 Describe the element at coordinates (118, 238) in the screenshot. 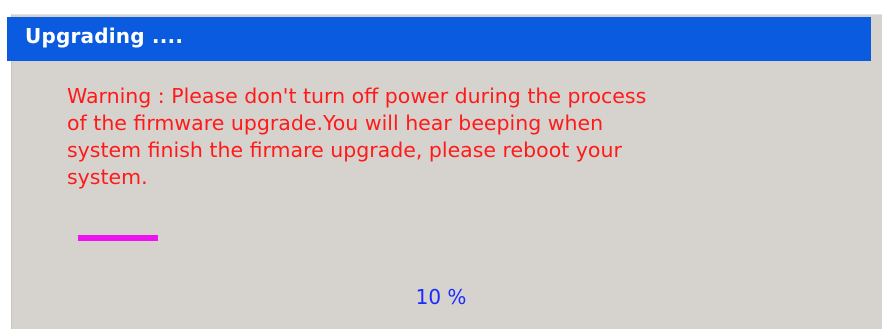

I see `annotation-underline` at that location.